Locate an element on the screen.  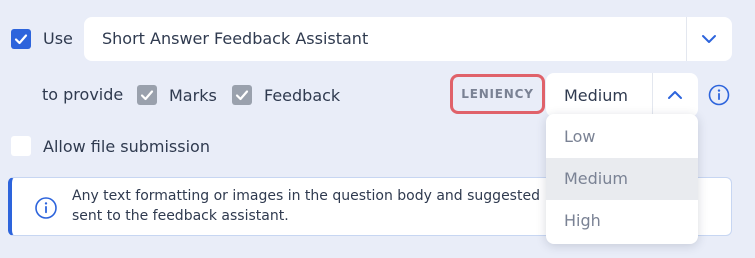
marks-label: Marks is located at coordinates (193, 95).